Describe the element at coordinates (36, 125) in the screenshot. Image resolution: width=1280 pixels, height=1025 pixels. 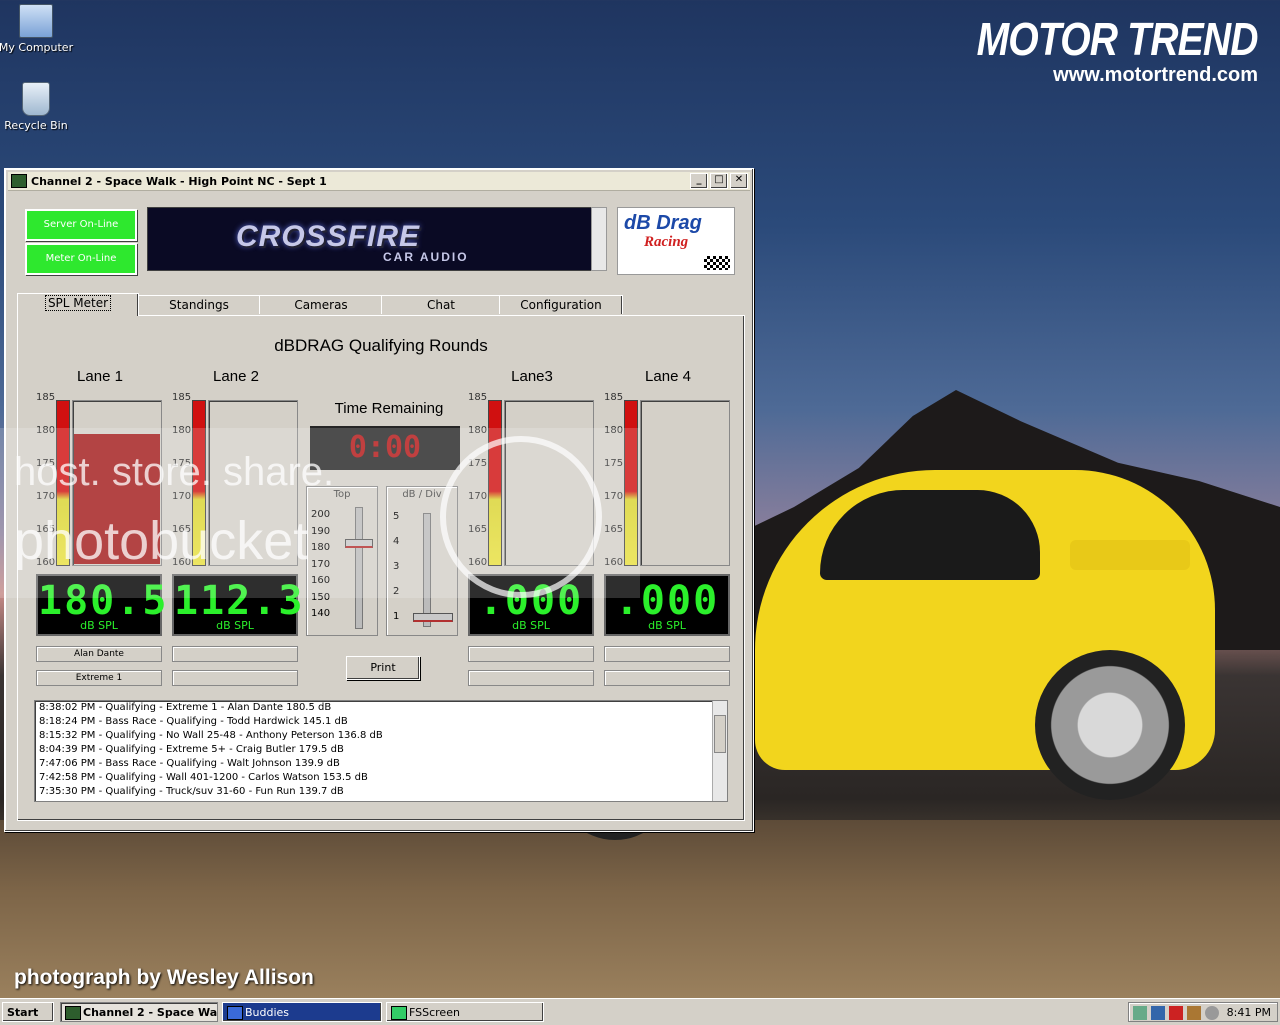
I see `desktop-icon-label: Recycle Bin` at that location.